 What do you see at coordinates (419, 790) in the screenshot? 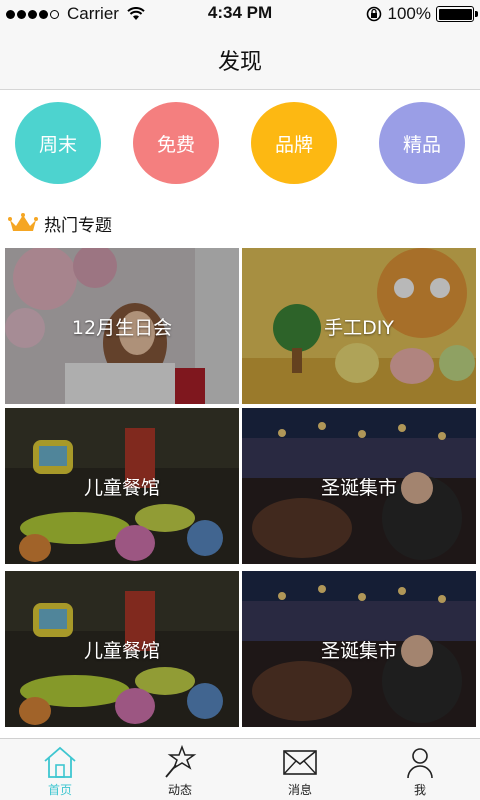
I see `tab-label: 我` at bounding box center [419, 790].